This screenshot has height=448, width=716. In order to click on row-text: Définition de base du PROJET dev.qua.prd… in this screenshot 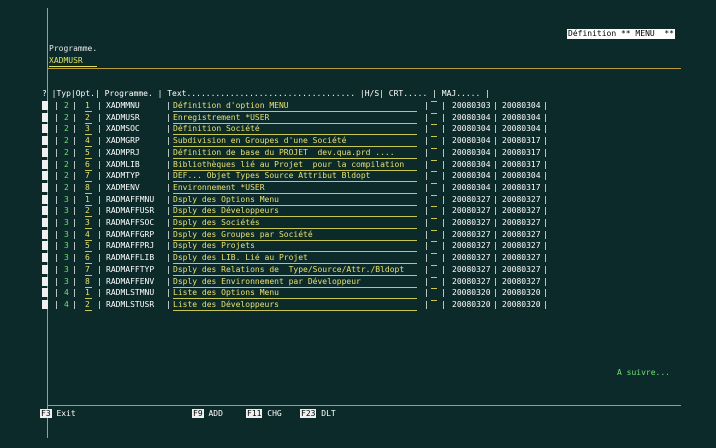, I will do `click(295, 153)`.